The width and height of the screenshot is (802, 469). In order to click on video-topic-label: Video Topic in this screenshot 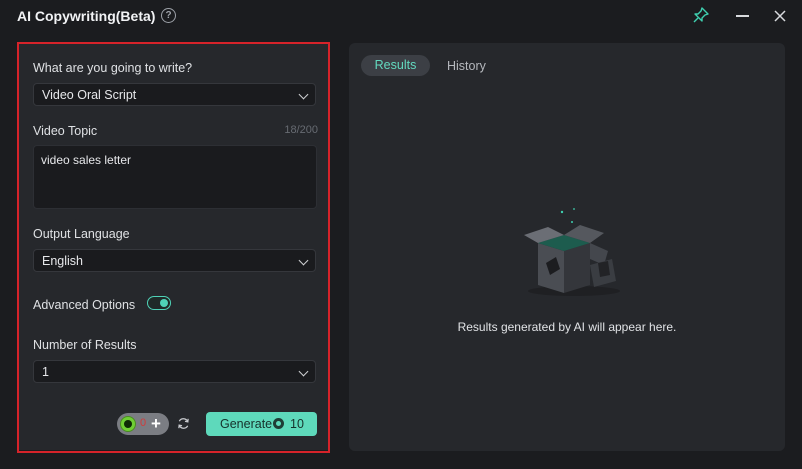, I will do `click(65, 131)`.